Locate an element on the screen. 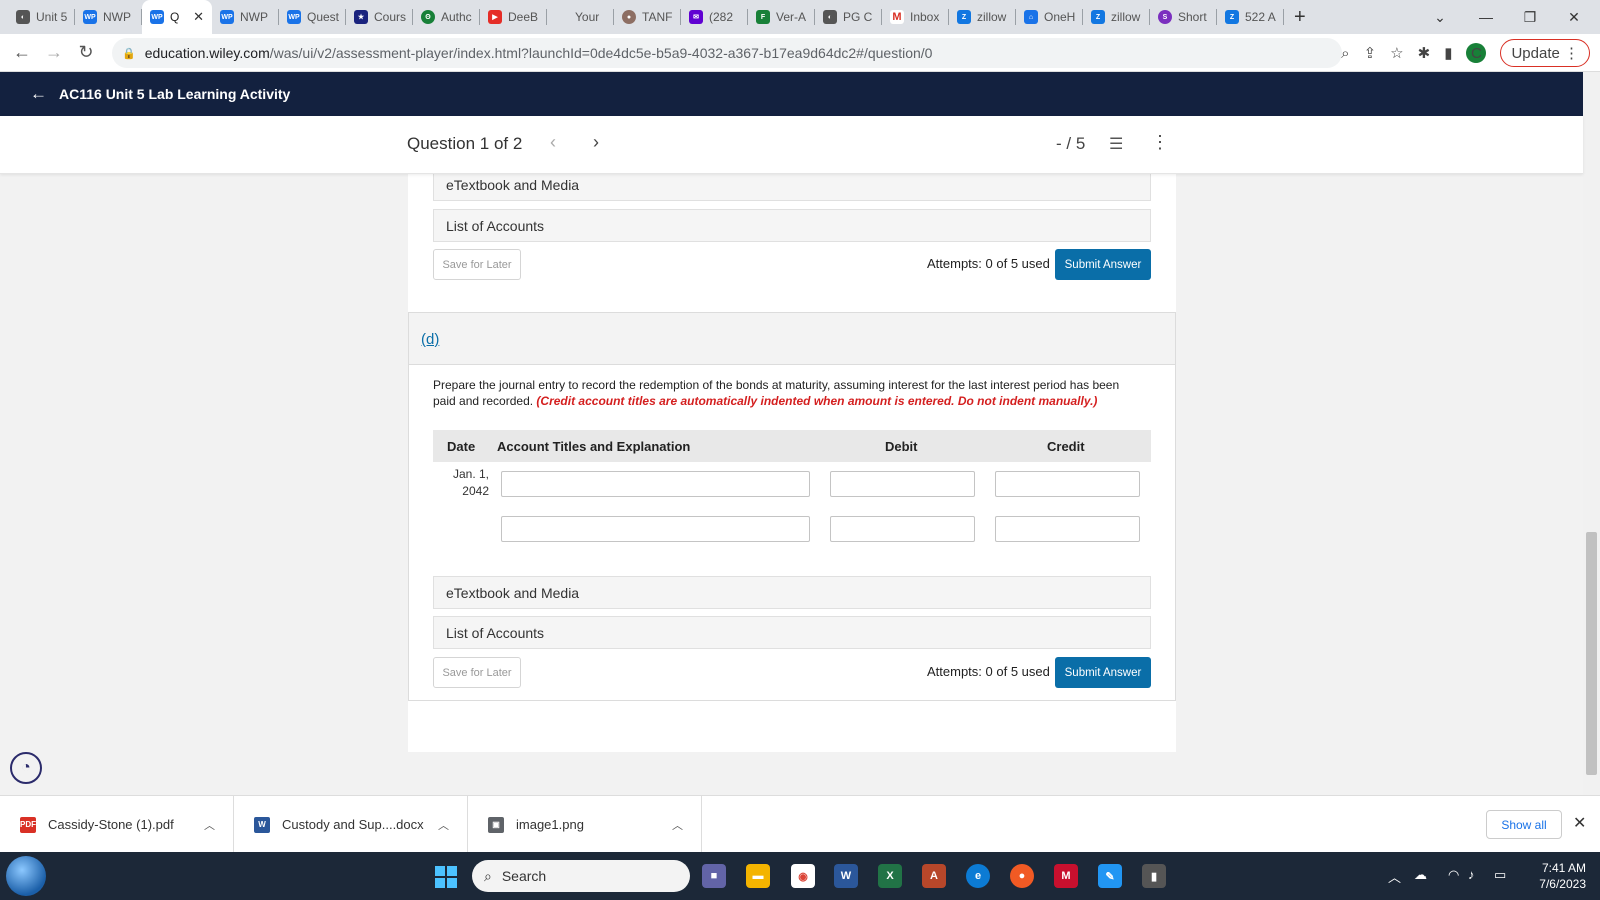 The width and height of the screenshot is (1600, 900). browser-tab: M Inbox is located at coordinates (915, 17).